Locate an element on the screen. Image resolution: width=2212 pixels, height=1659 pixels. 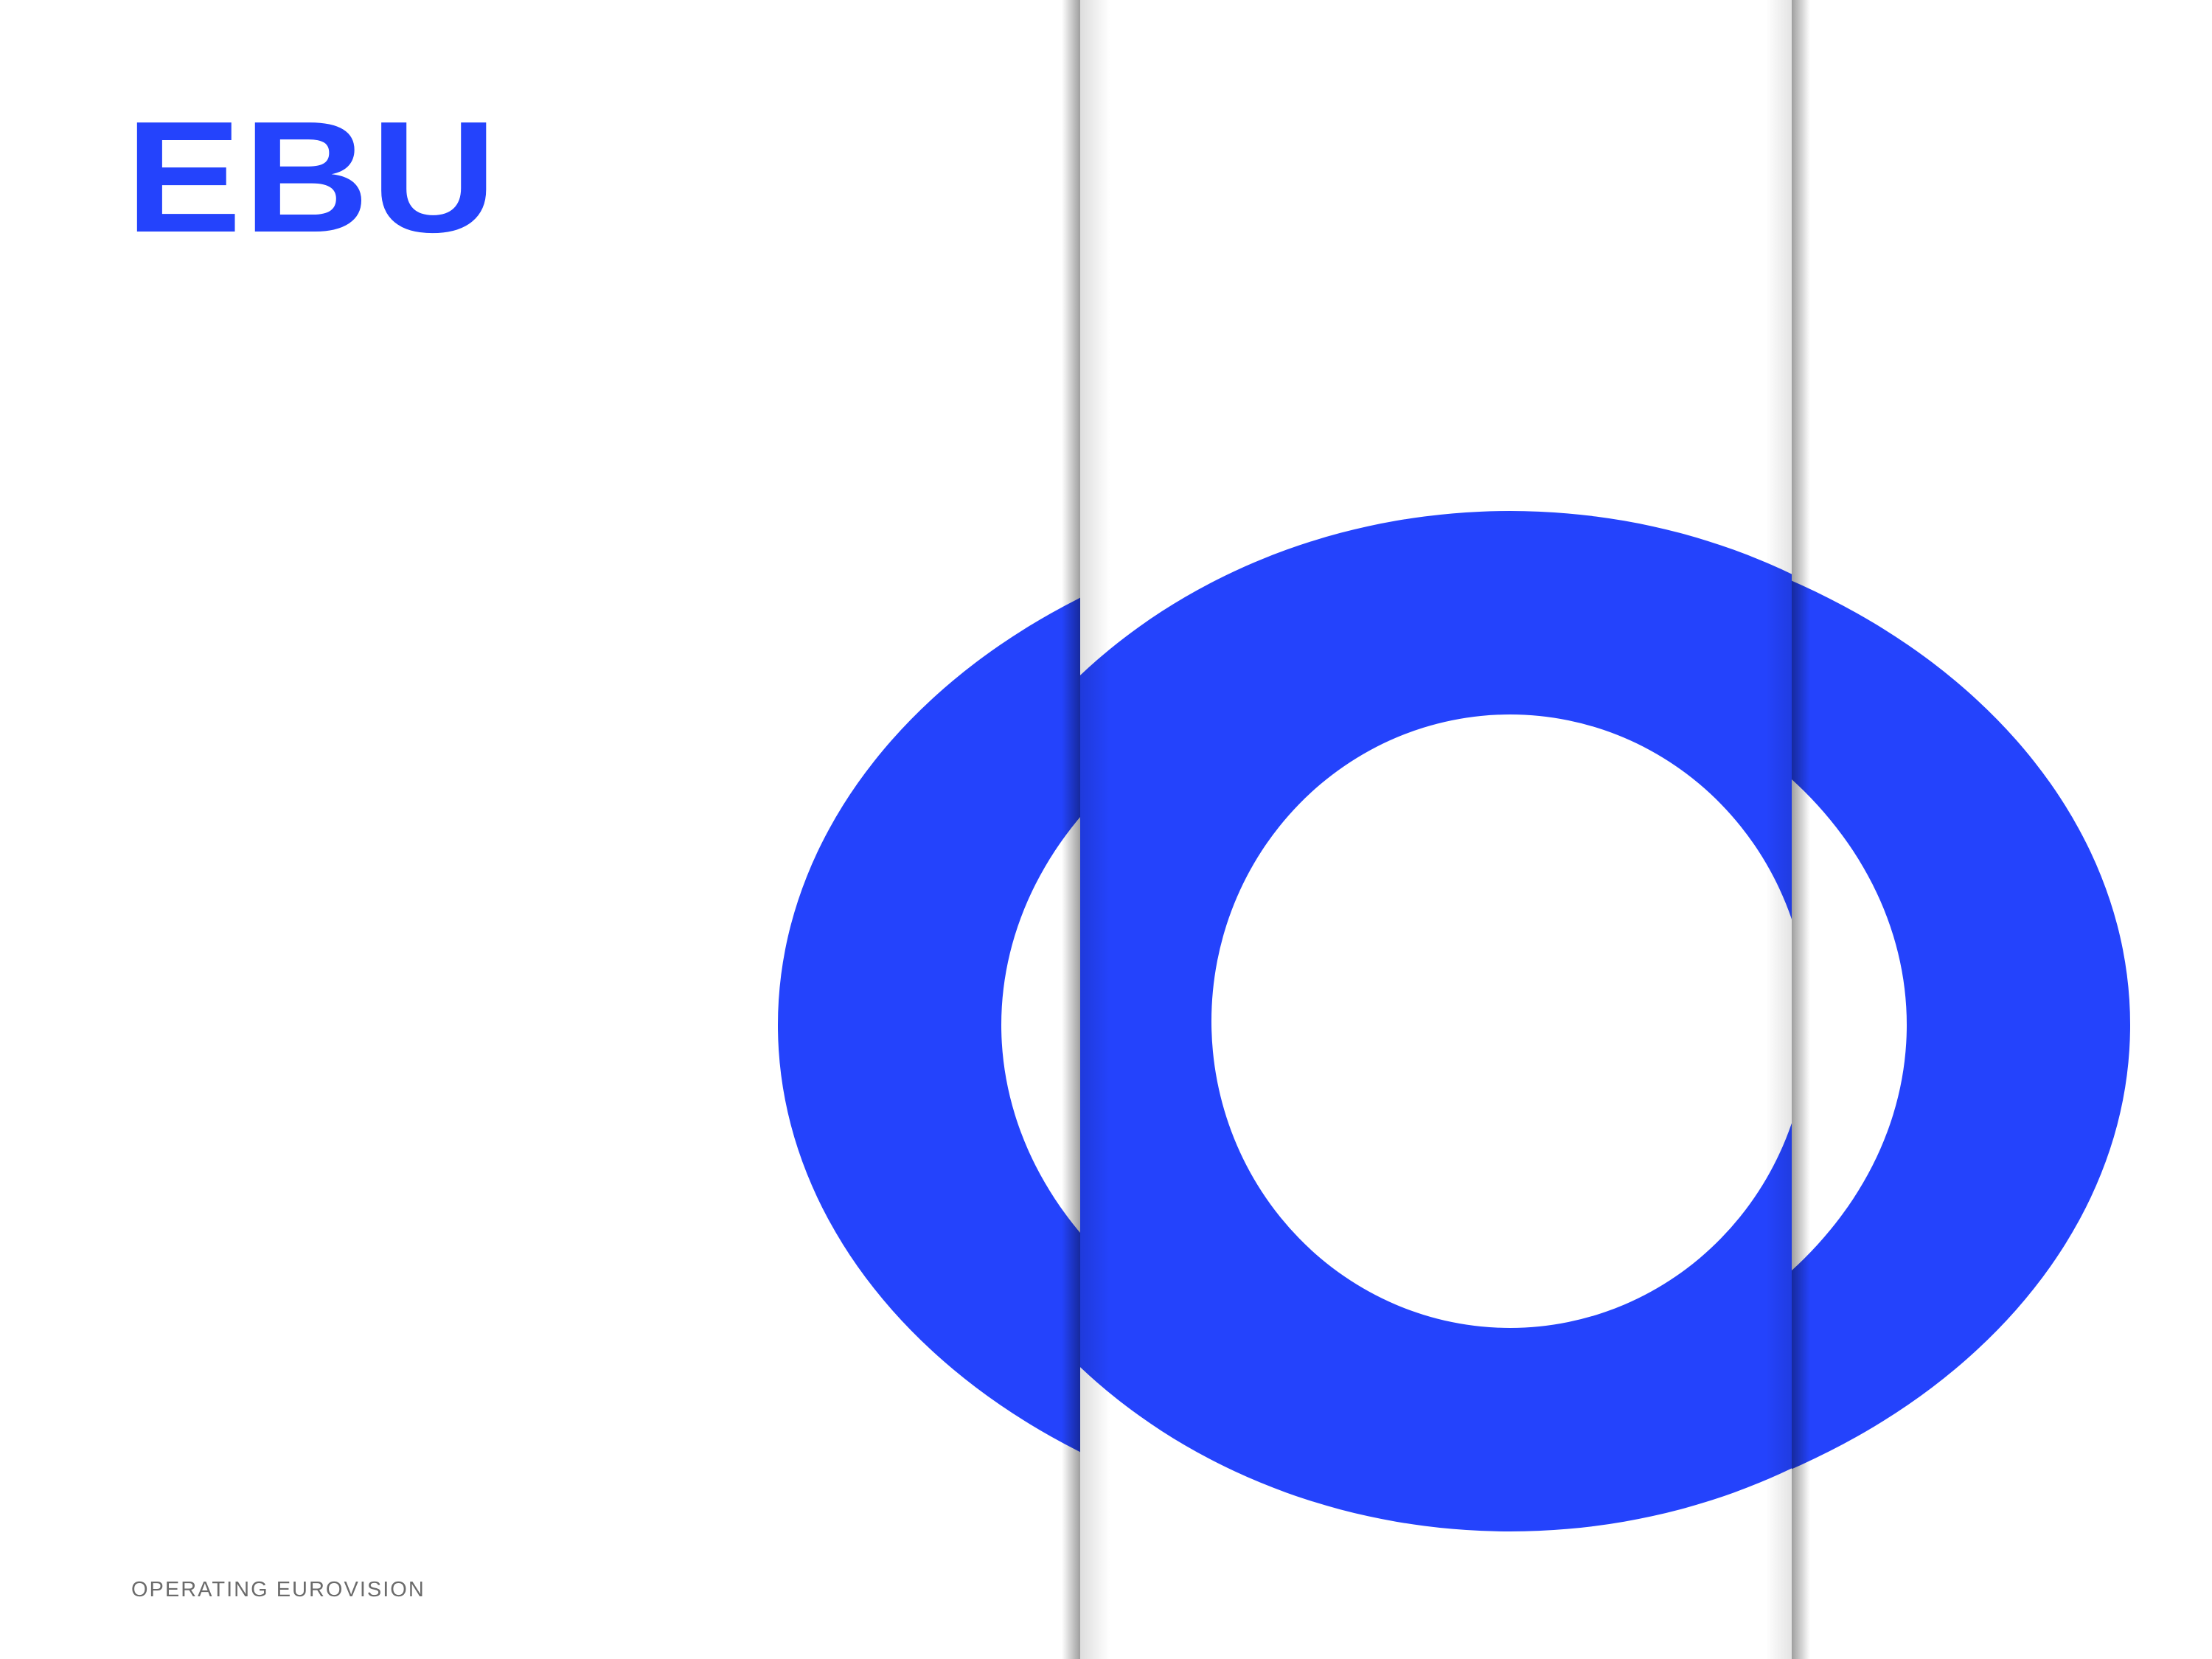
panel-inner-shade-left is located at coordinates (1095, 829).